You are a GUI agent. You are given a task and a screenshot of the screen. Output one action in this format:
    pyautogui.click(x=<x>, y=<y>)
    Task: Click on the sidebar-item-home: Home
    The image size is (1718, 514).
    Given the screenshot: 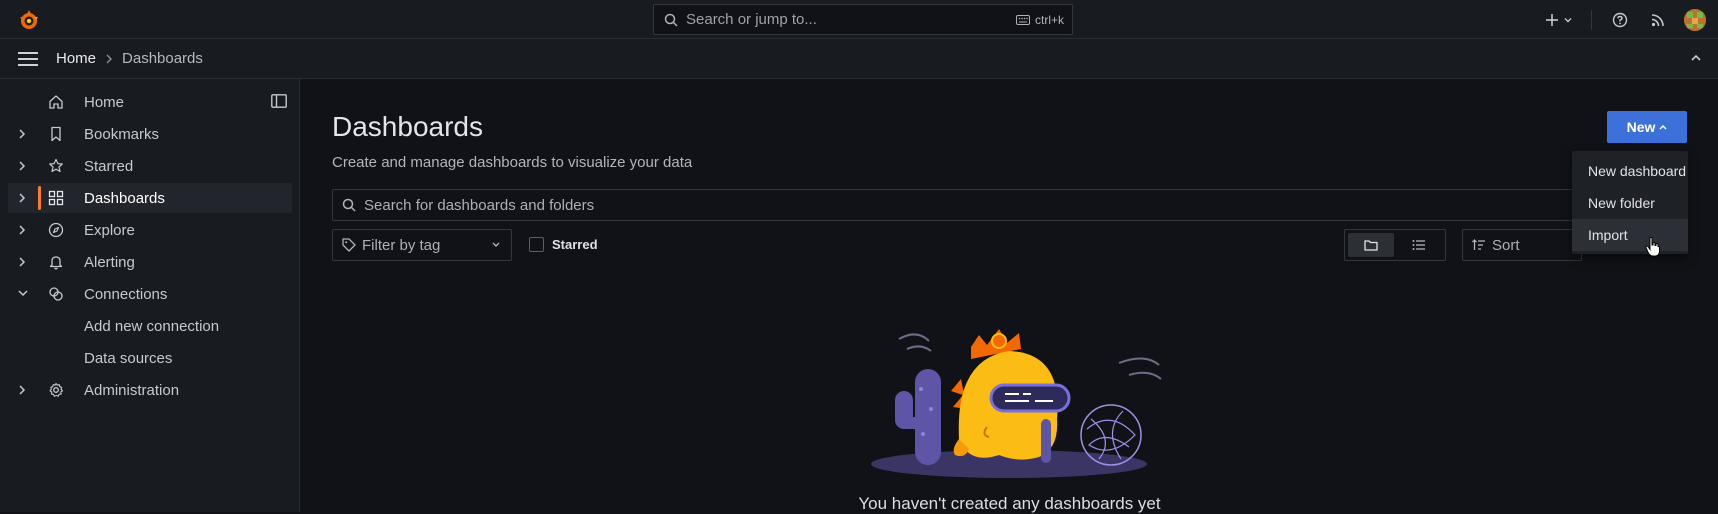 What is the action you would take?
    pyautogui.click(x=150, y=102)
    